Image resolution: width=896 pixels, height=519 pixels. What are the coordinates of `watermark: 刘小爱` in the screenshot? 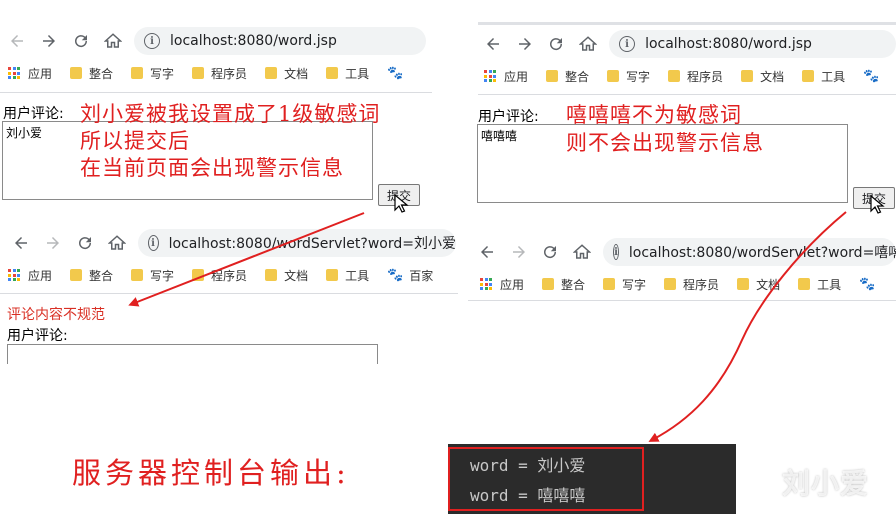 It's located at (826, 483).